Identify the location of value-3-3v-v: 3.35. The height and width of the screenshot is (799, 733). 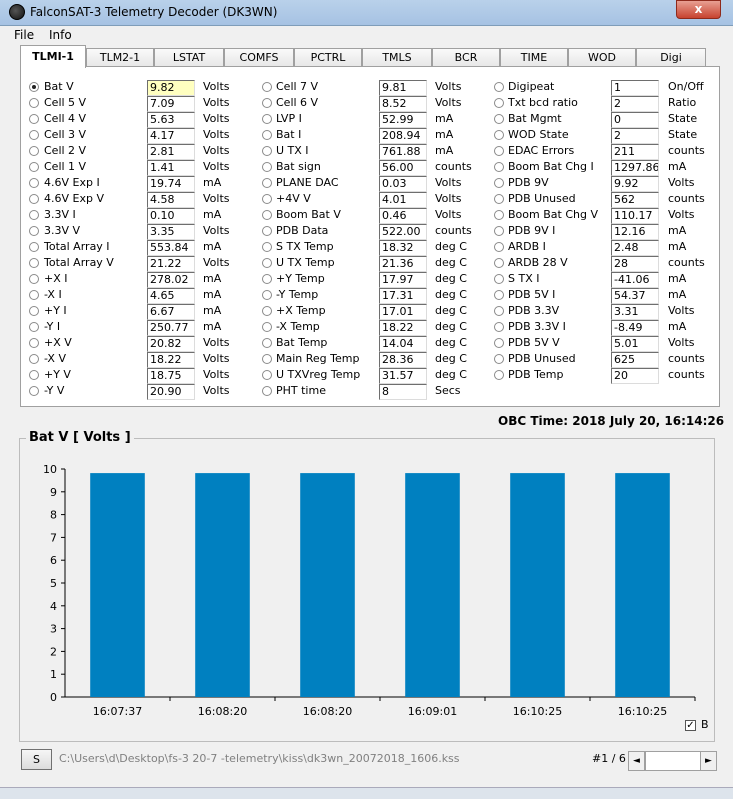
(171, 232).